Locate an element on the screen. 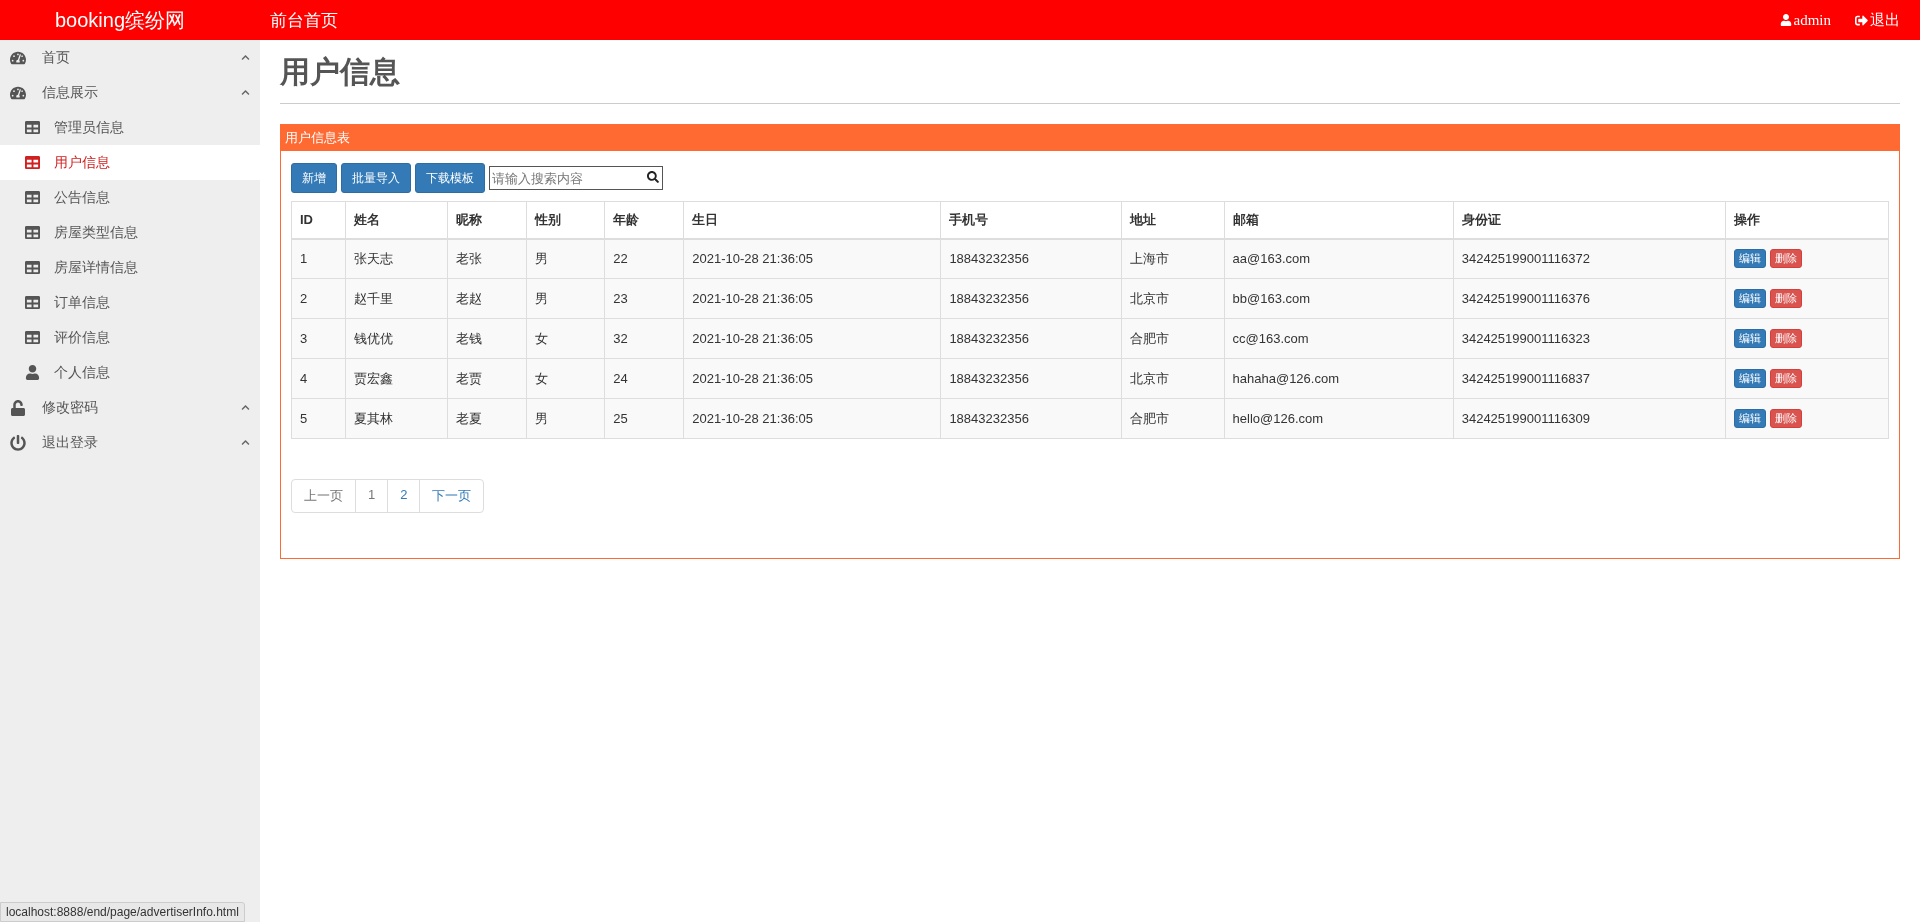 This screenshot has width=1920, height=922. table-cell: 贾宏鑫 is located at coordinates (396, 378).